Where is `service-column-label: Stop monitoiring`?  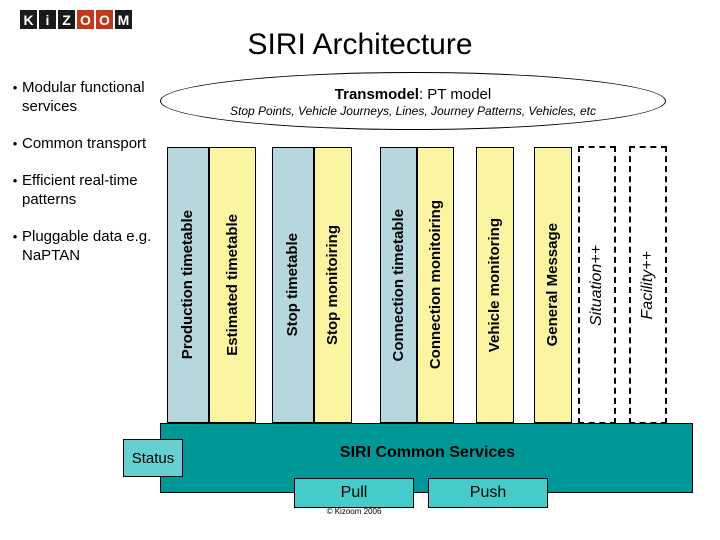 service-column-label: Stop monitoiring is located at coordinates (332, 285).